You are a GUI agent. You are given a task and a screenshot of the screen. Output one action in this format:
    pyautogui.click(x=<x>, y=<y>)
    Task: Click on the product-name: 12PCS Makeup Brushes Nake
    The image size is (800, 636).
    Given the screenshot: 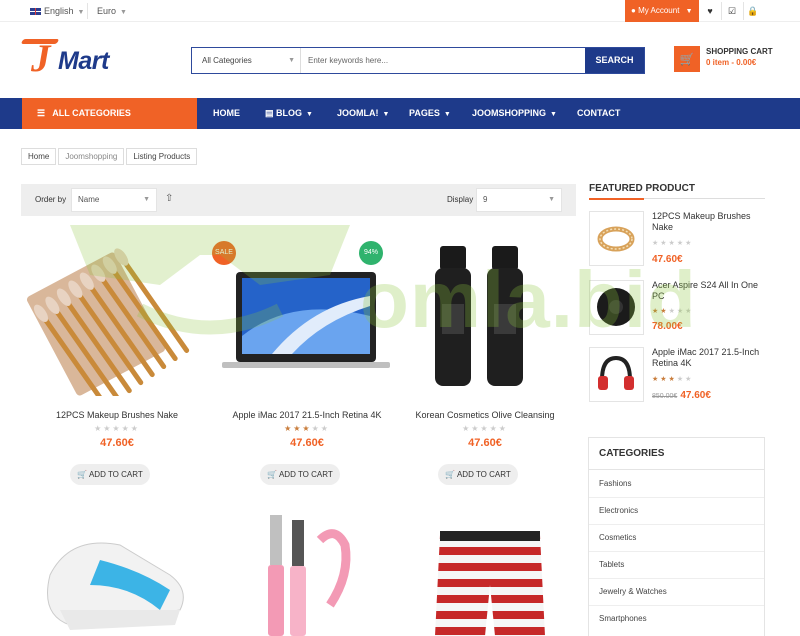 What is the action you would take?
    pyautogui.click(x=117, y=415)
    